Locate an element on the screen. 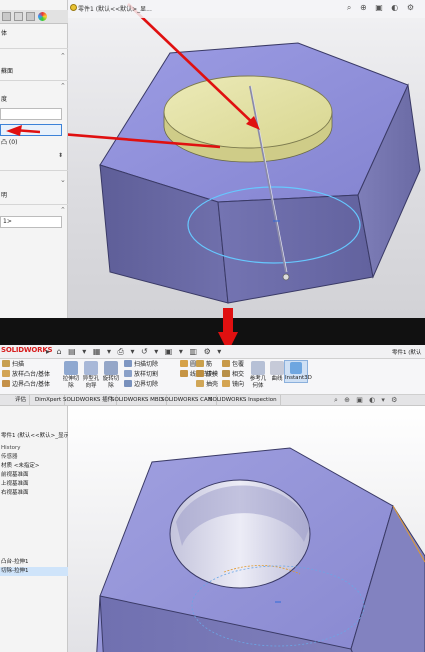 The height and width of the screenshot is (652, 425). reference-geometry-icon is located at coordinates (258, 368).